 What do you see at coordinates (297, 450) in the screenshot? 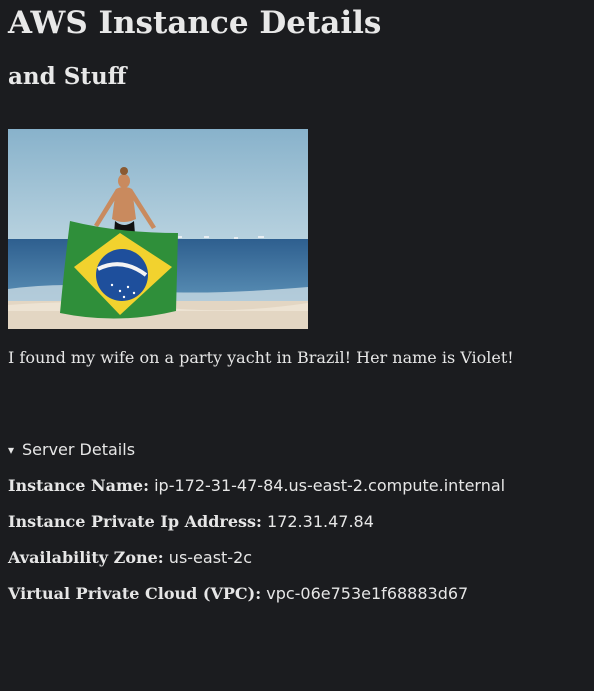
I see `server-details-toggle: ▾ Server Details` at bounding box center [297, 450].